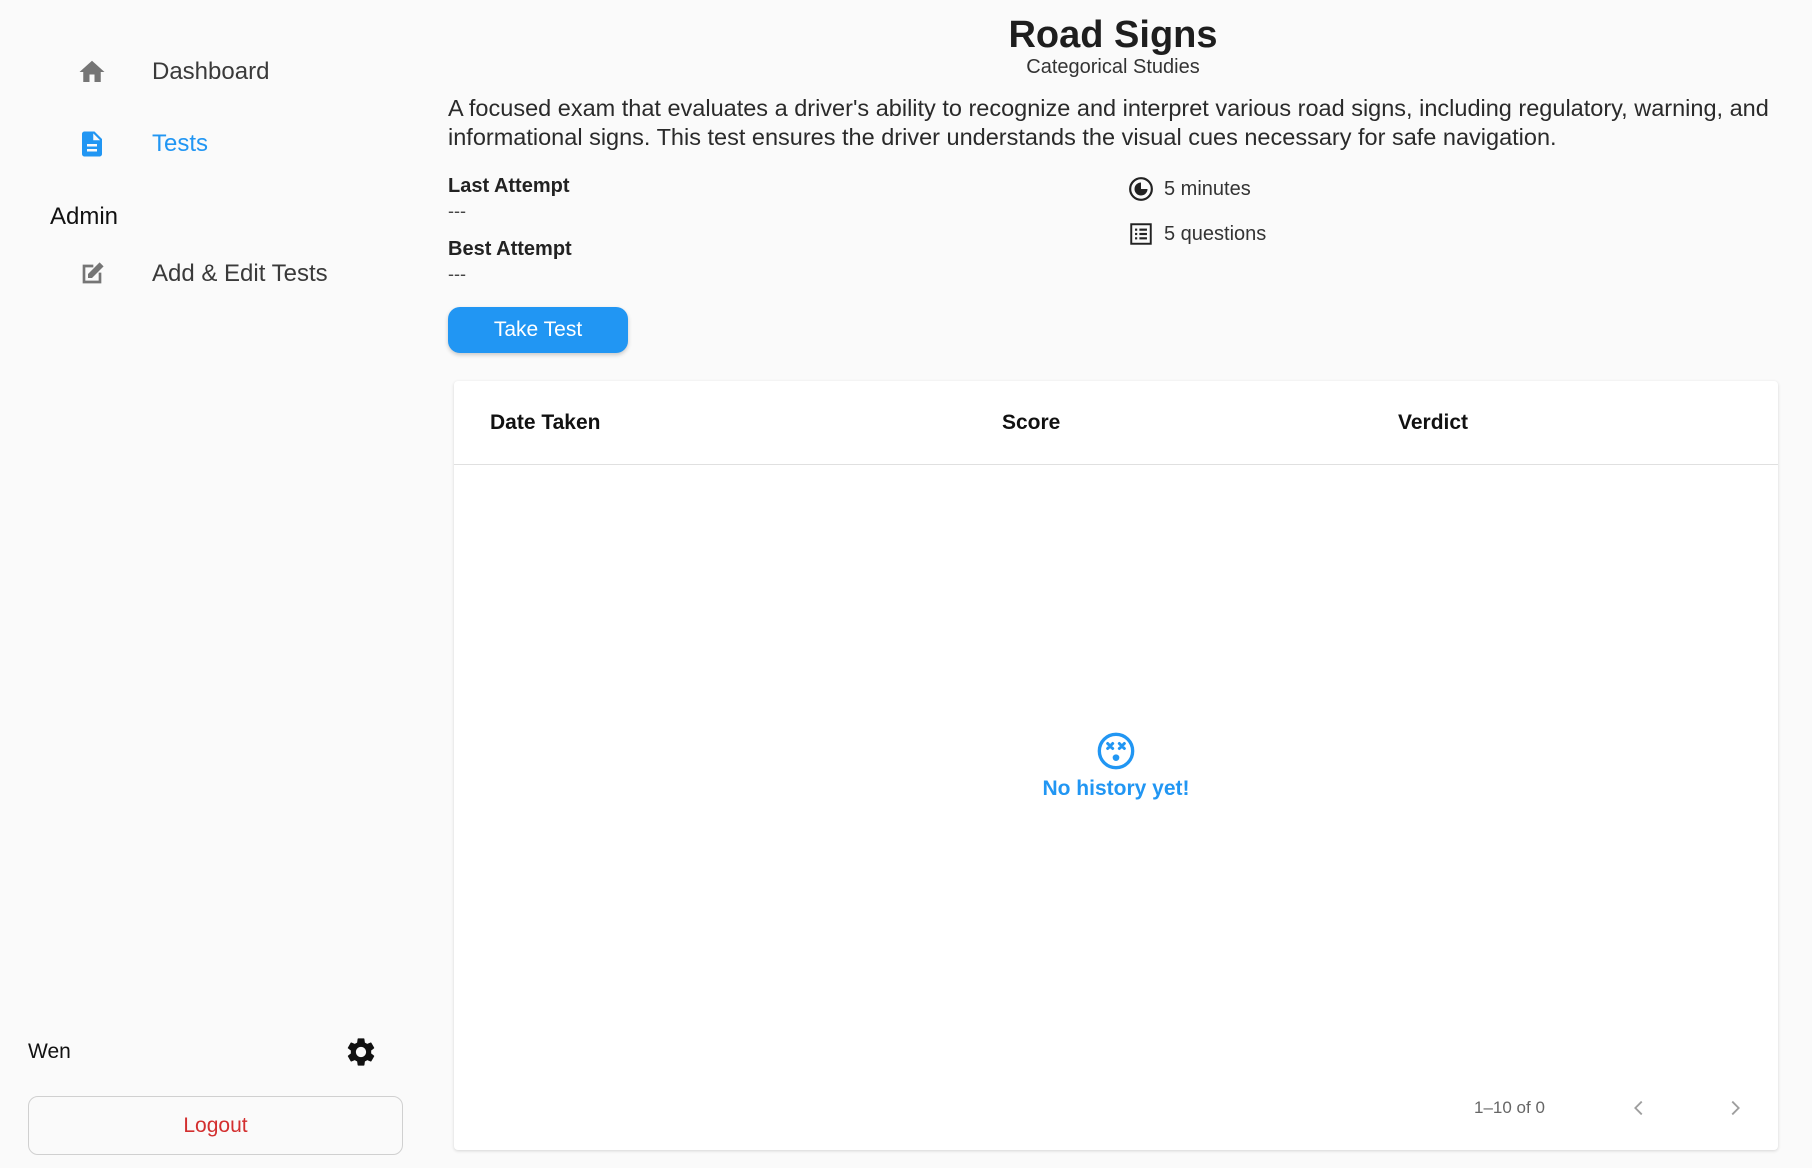 The image size is (1812, 1168). I want to click on logout-button: Logout, so click(215, 1125).